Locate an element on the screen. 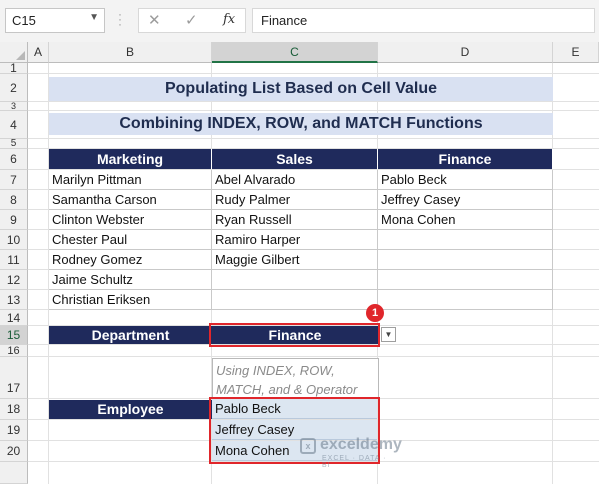  table-cell: Ryan Russell is located at coordinates (295, 220).